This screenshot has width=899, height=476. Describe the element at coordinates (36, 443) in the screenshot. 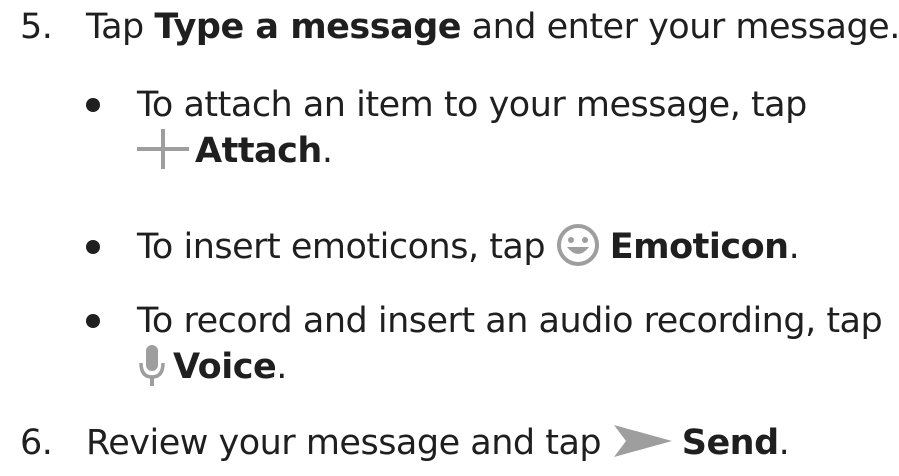

I see `step-number: 6.` at that location.